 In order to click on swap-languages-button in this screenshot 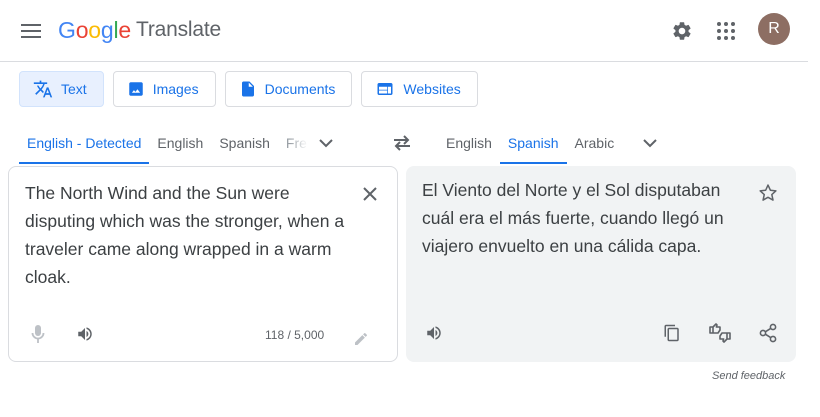, I will do `click(402, 143)`.